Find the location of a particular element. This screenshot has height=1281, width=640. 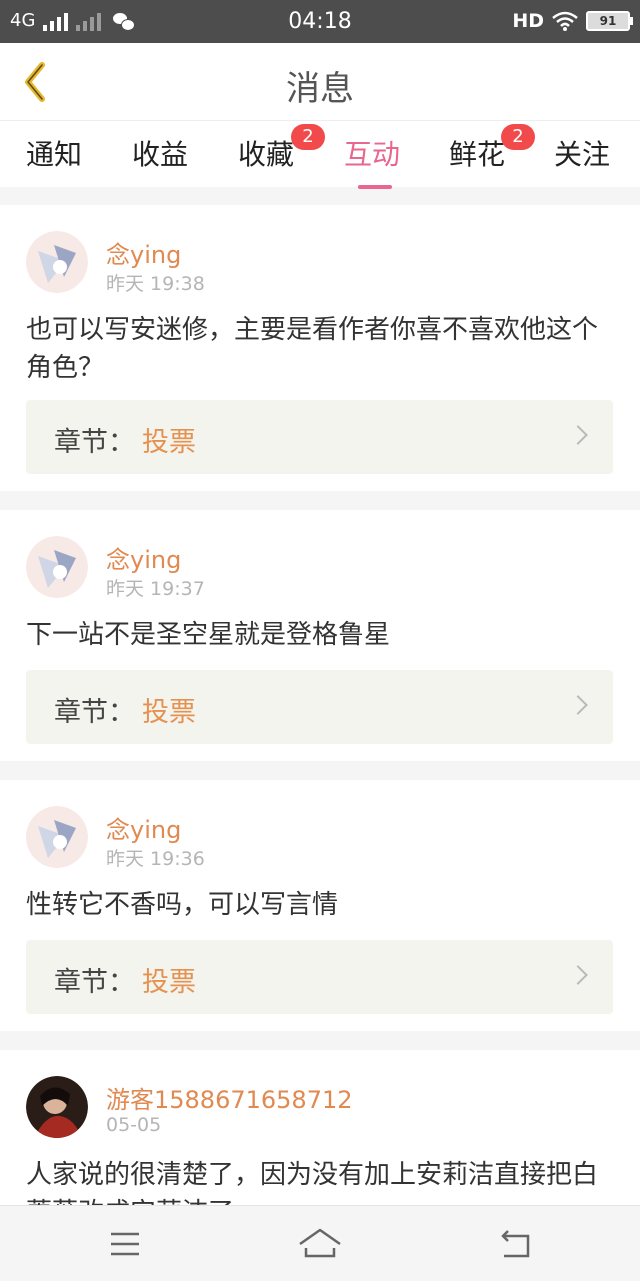

tab-label: 通知 is located at coordinates (54, 154).